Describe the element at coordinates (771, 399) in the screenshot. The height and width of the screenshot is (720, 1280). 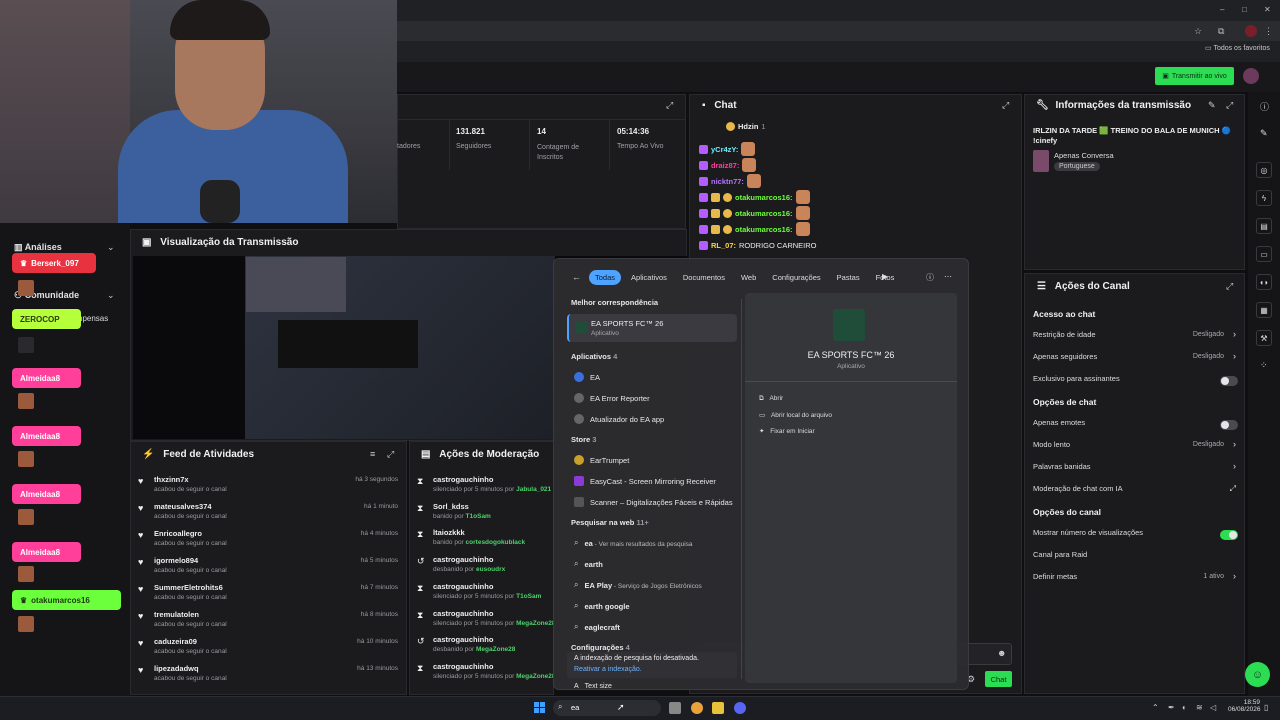
I see `open-action: ⧉ Abrir` at that location.